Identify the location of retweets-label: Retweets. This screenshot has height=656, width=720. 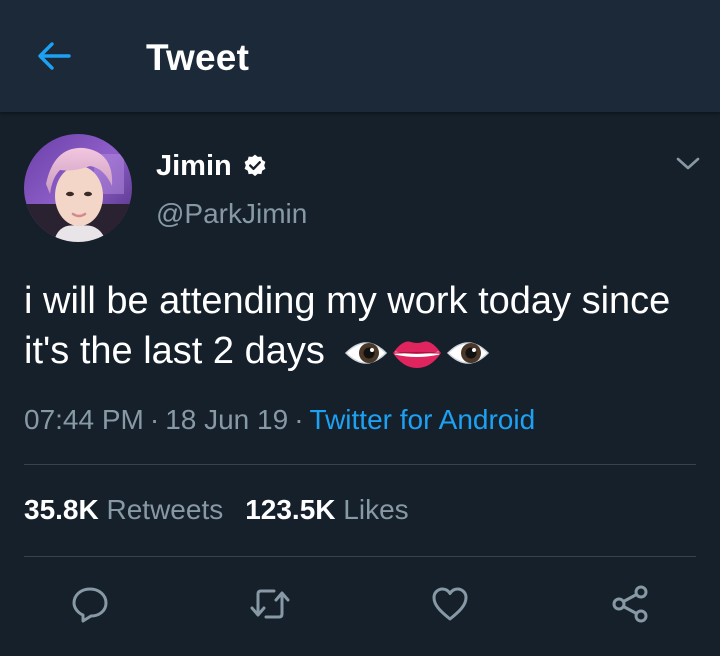
(165, 509).